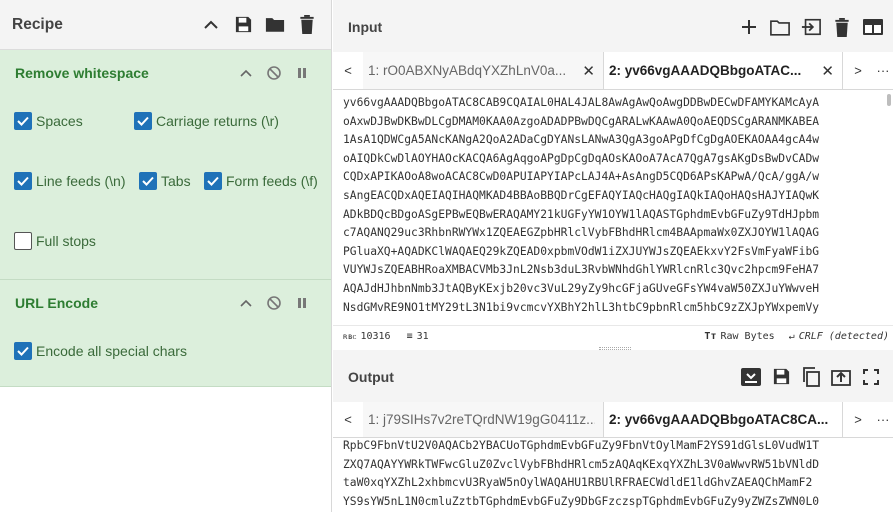 Image resolution: width=893 pixels, height=512 pixels. What do you see at coordinates (811, 376) in the screenshot?
I see `copy-icon` at bounding box center [811, 376].